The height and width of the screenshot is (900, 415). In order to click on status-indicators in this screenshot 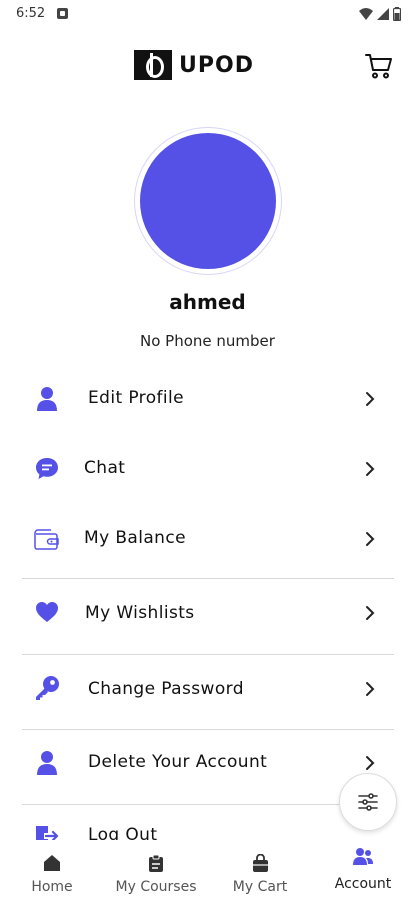, I will do `click(380, 14)`.